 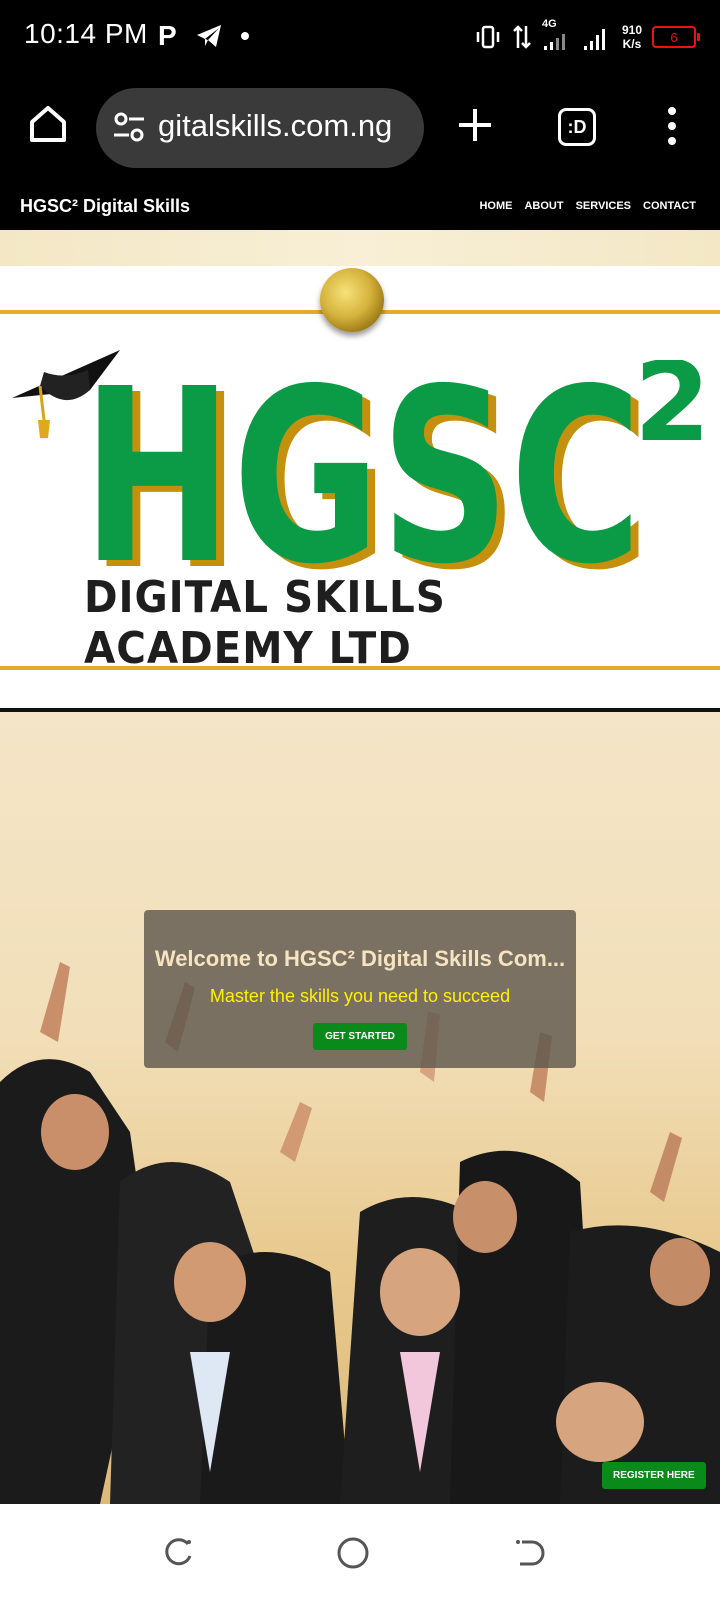 I want to click on data-arrows-icon, so click(x=522, y=37).